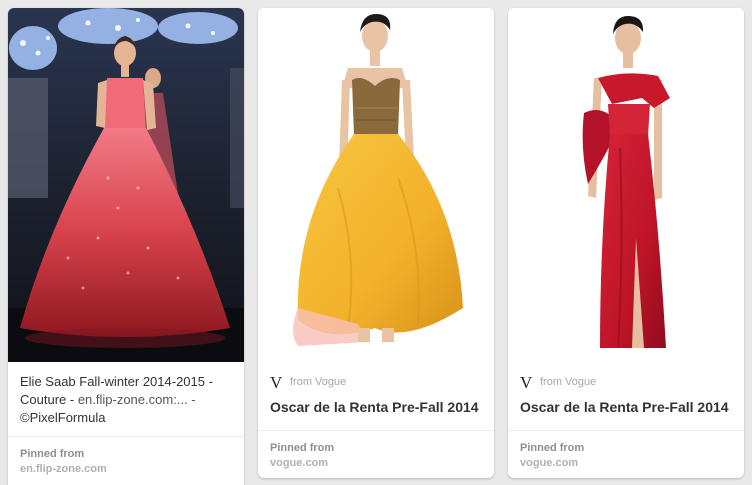  Describe the element at coordinates (126, 456) in the screenshot. I see `pinned-from: Pinned from en.flip-zone.com` at that location.